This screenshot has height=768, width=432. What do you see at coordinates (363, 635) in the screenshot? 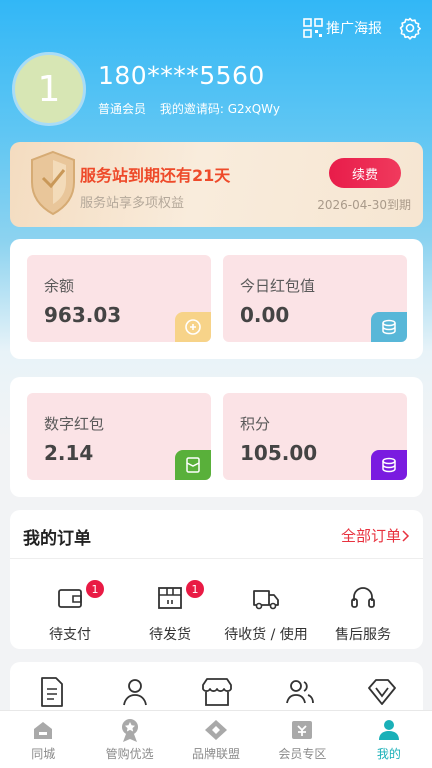
I see `after-sales-label: 售后服务` at bounding box center [363, 635].